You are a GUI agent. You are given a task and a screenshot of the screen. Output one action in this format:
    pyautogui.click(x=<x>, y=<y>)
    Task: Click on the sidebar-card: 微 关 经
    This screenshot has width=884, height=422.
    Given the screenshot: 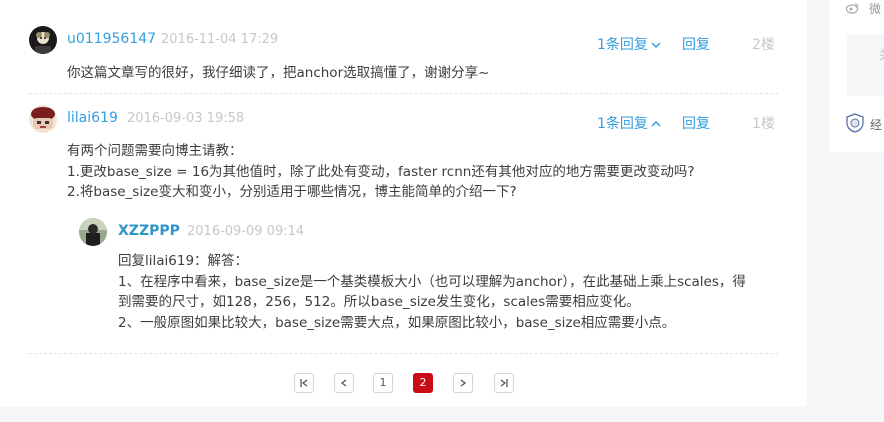 What is the action you would take?
    pyautogui.click(x=856, y=76)
    